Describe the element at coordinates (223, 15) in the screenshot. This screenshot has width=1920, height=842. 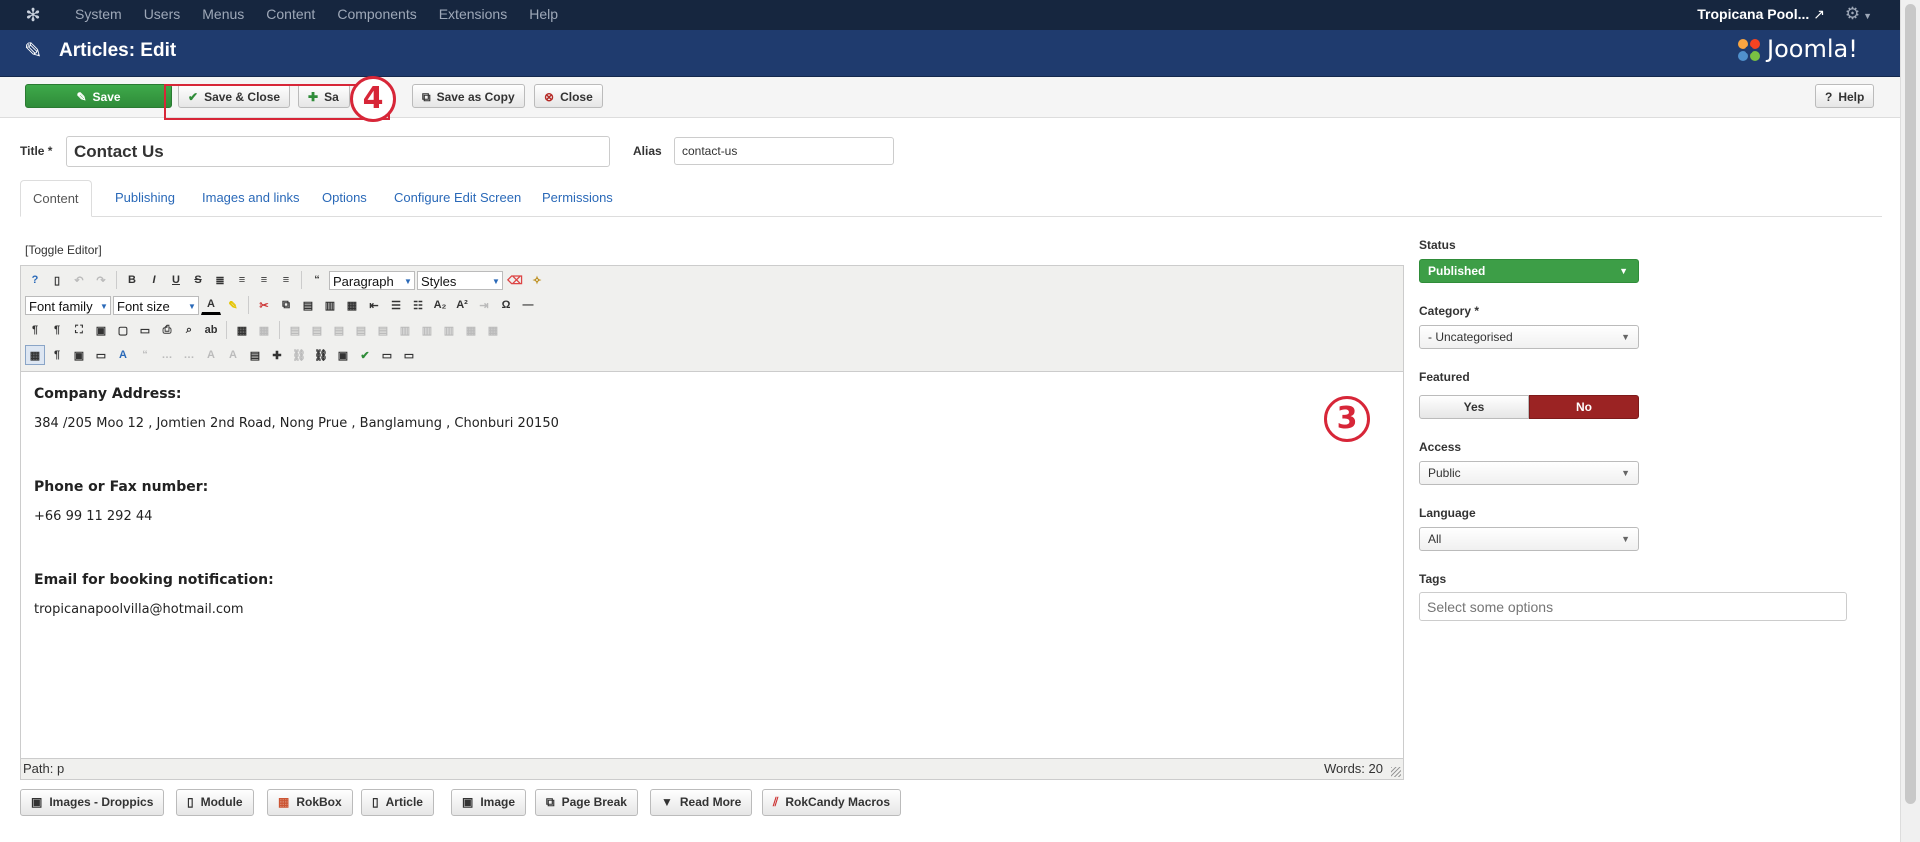
I see `menu-menus: Menus` at that location.